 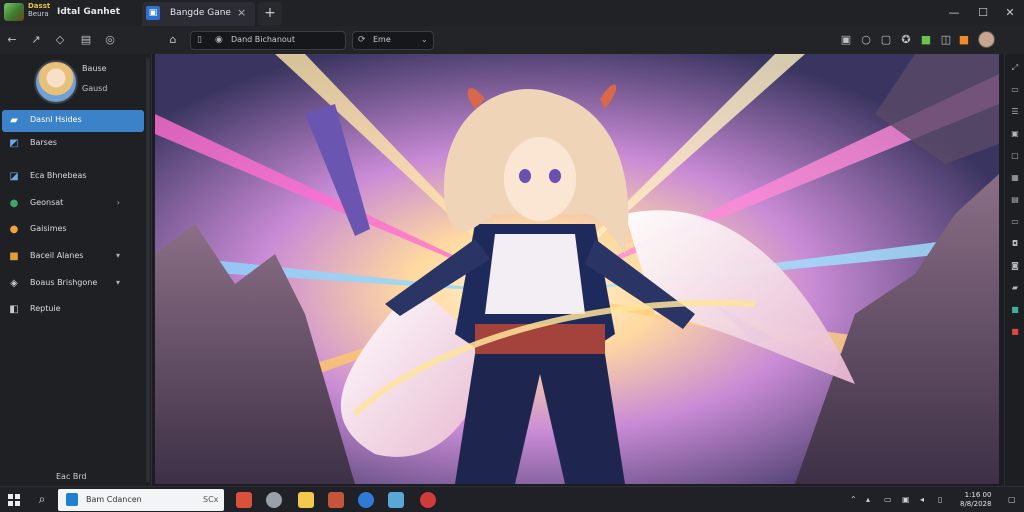 I want to click on tray-chevron-icon: ⌃, so click(x=853, y=499).